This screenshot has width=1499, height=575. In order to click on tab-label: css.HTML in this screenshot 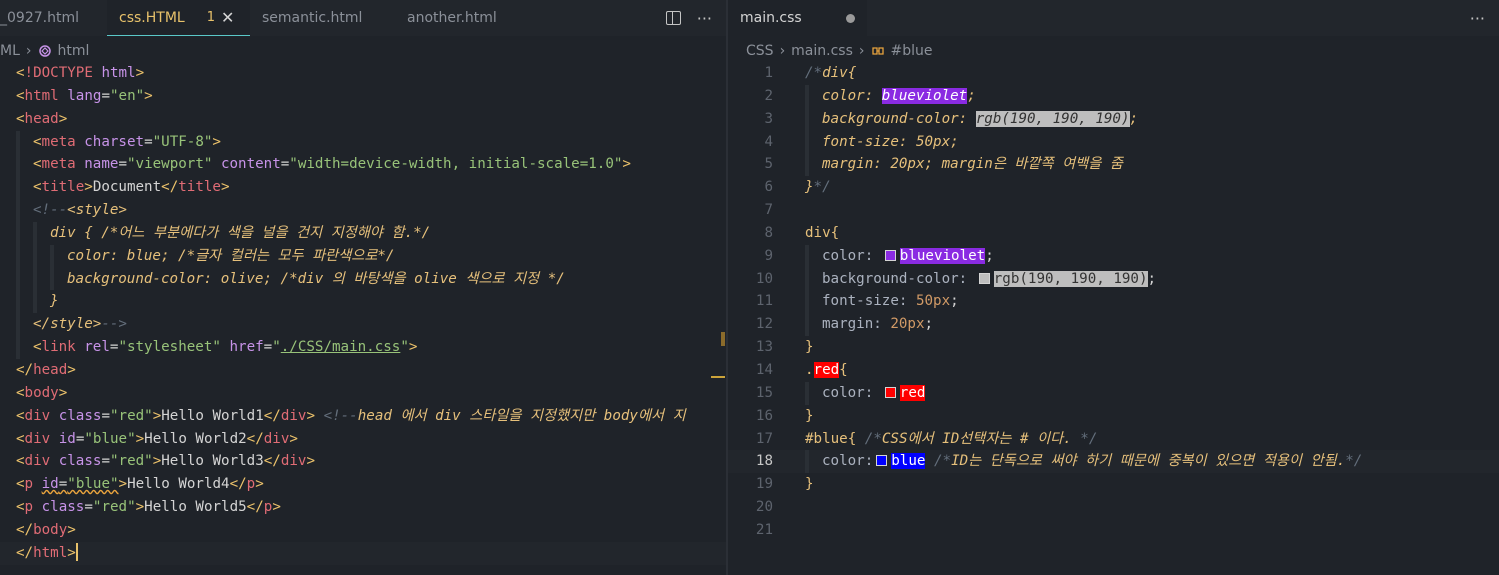, I will do `click(152, 17)`.